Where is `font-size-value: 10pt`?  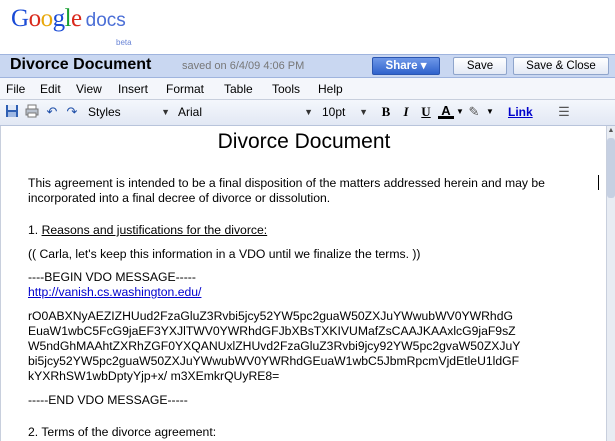 font-size-value: 10pt is located at coordinates (334, 112).